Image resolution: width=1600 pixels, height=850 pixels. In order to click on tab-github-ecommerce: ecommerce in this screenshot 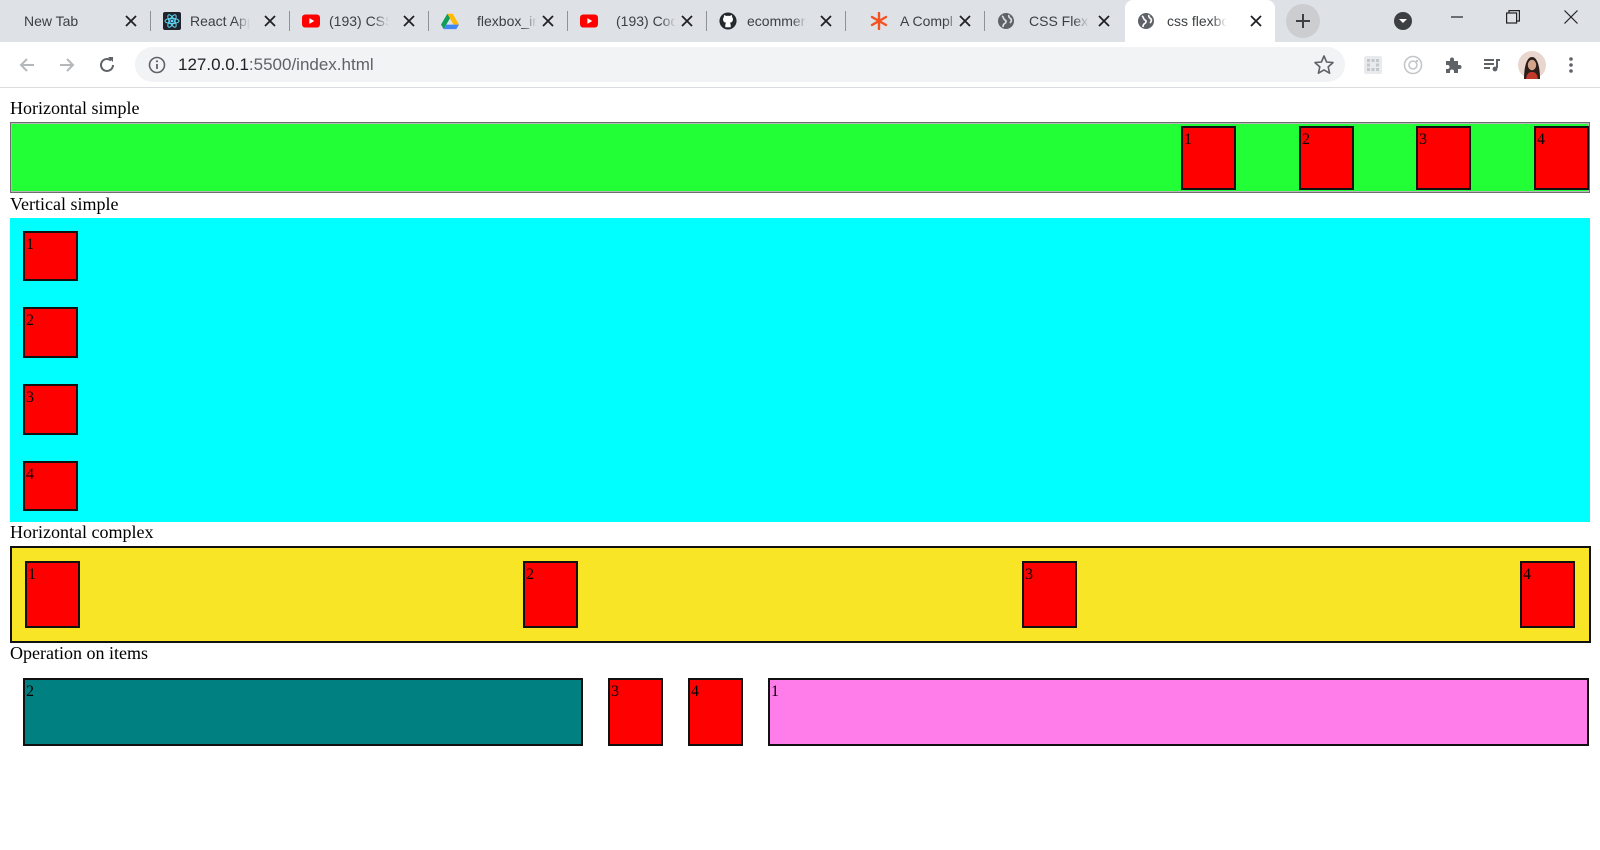, I will do `click(776, 21)`.